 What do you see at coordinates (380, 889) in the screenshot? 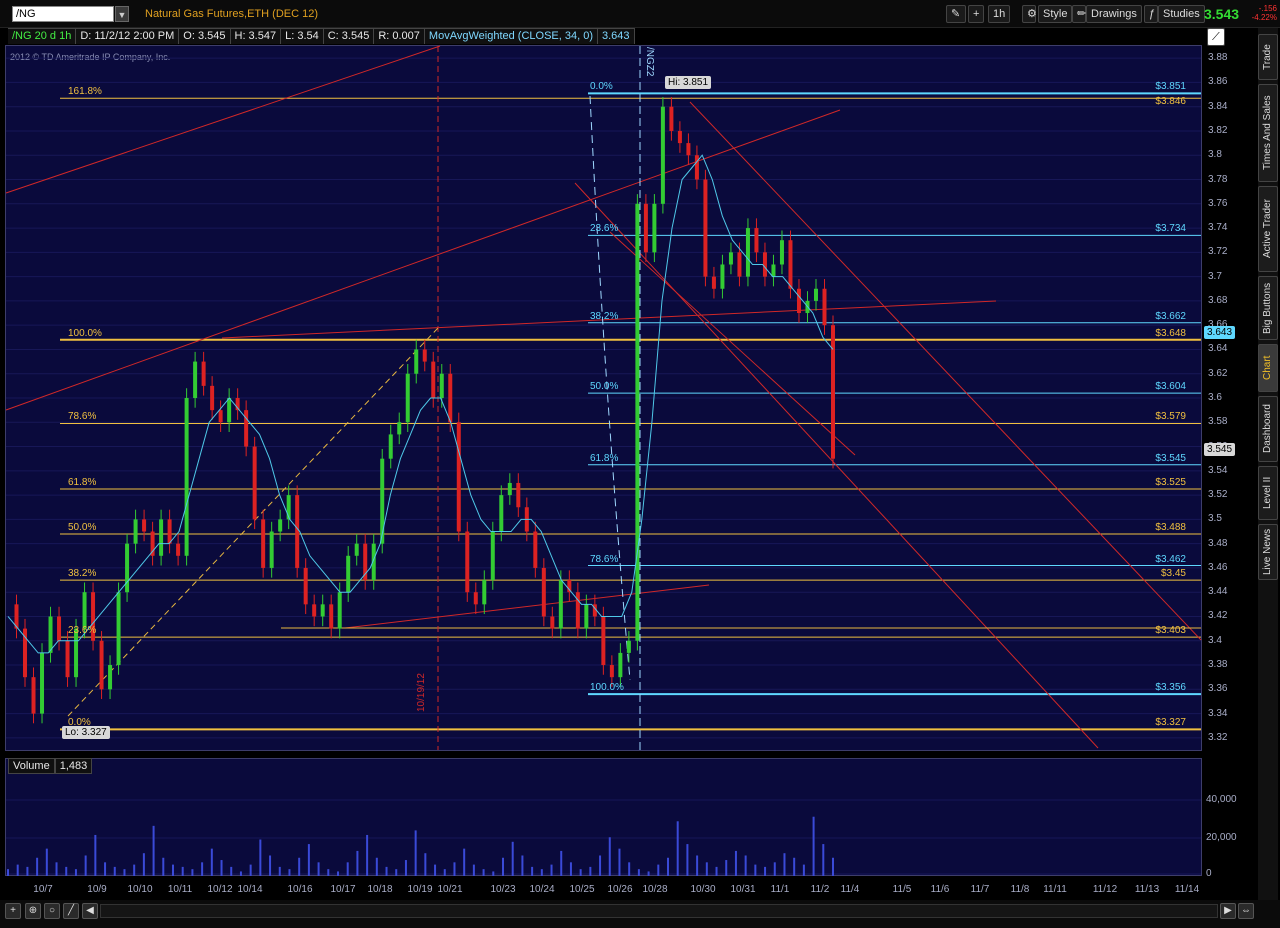
I see `time-tick-label: 10/18` at bounding box center [380, 889].